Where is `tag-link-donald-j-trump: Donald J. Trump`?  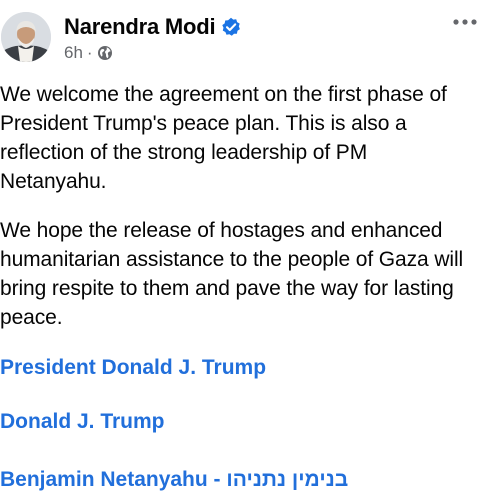 tag-link-donald-j-trump: Donald J. Trump is located at coordinates (82, 422).